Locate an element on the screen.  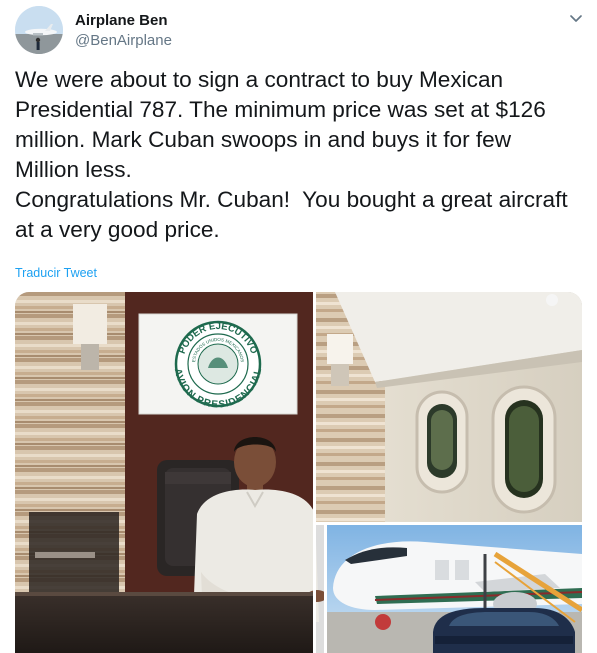
chevron-down-icon is located at coordinates (576, 19).